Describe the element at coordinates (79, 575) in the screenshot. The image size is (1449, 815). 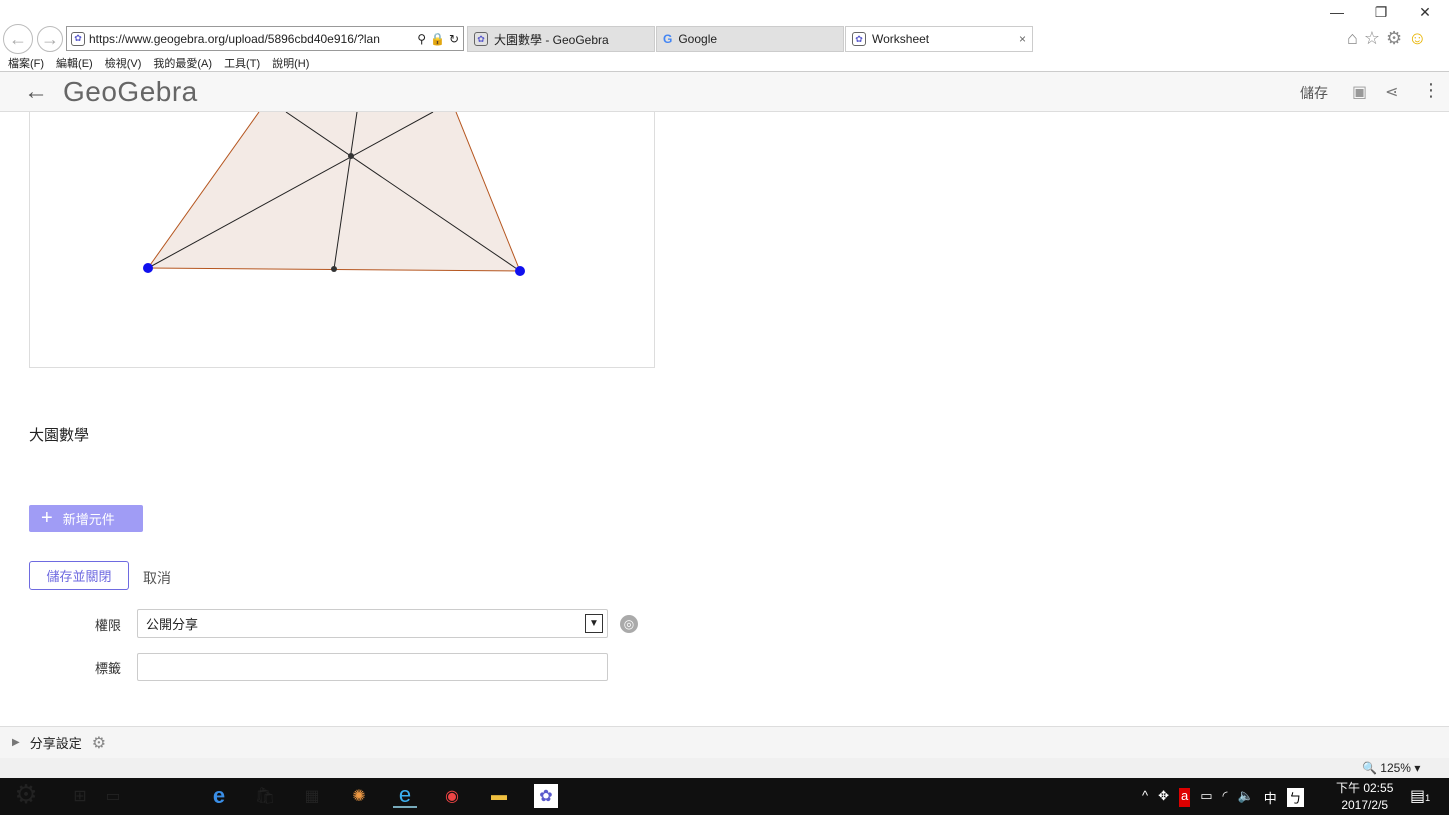
I see `save-close-button: 儲存並關閉` at that location.